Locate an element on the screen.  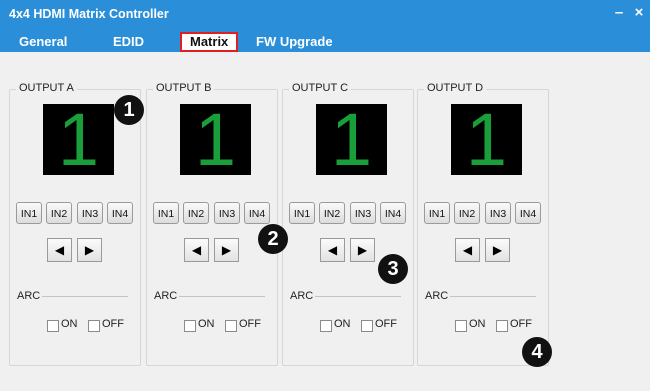
output-d-in1-button: IN1 is located at coordinates (437, 213).